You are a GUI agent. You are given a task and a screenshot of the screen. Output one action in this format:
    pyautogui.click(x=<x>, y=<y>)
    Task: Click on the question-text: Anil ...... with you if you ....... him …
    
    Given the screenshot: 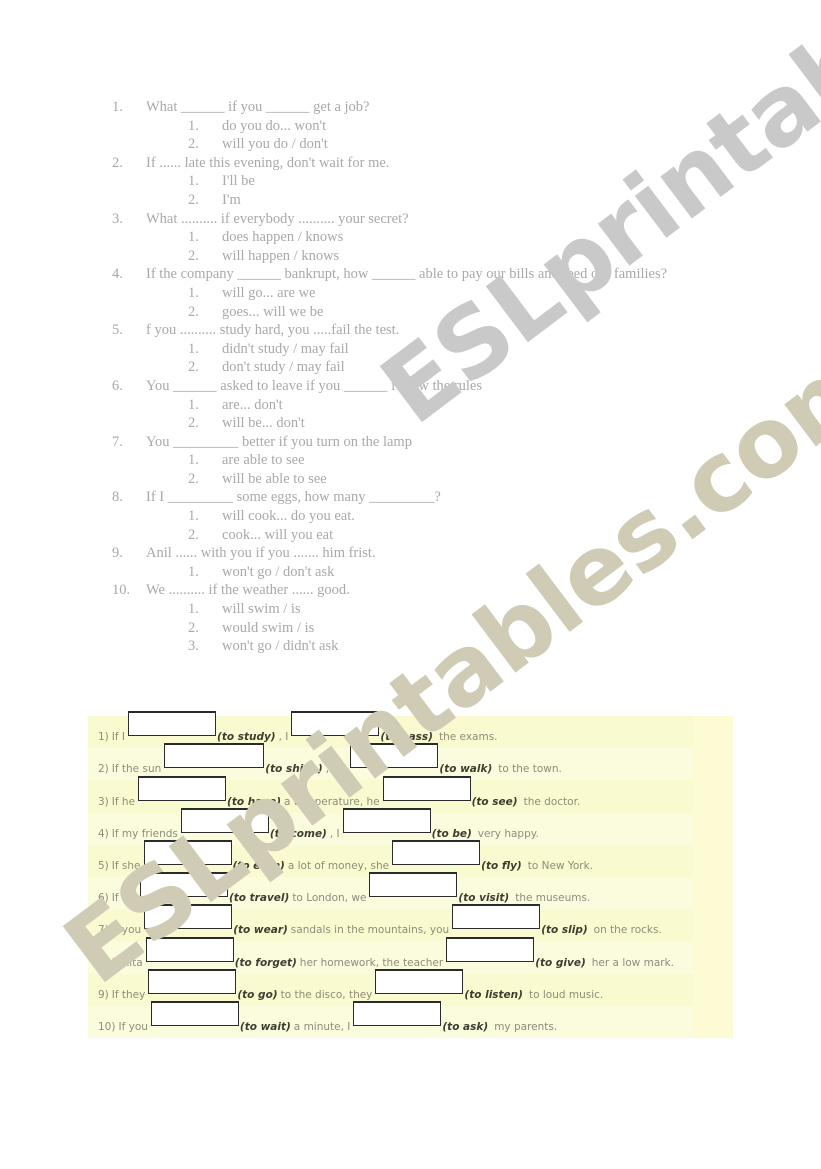 What is the action you would take?
    pyautogui.click(x=261, y=553)
    